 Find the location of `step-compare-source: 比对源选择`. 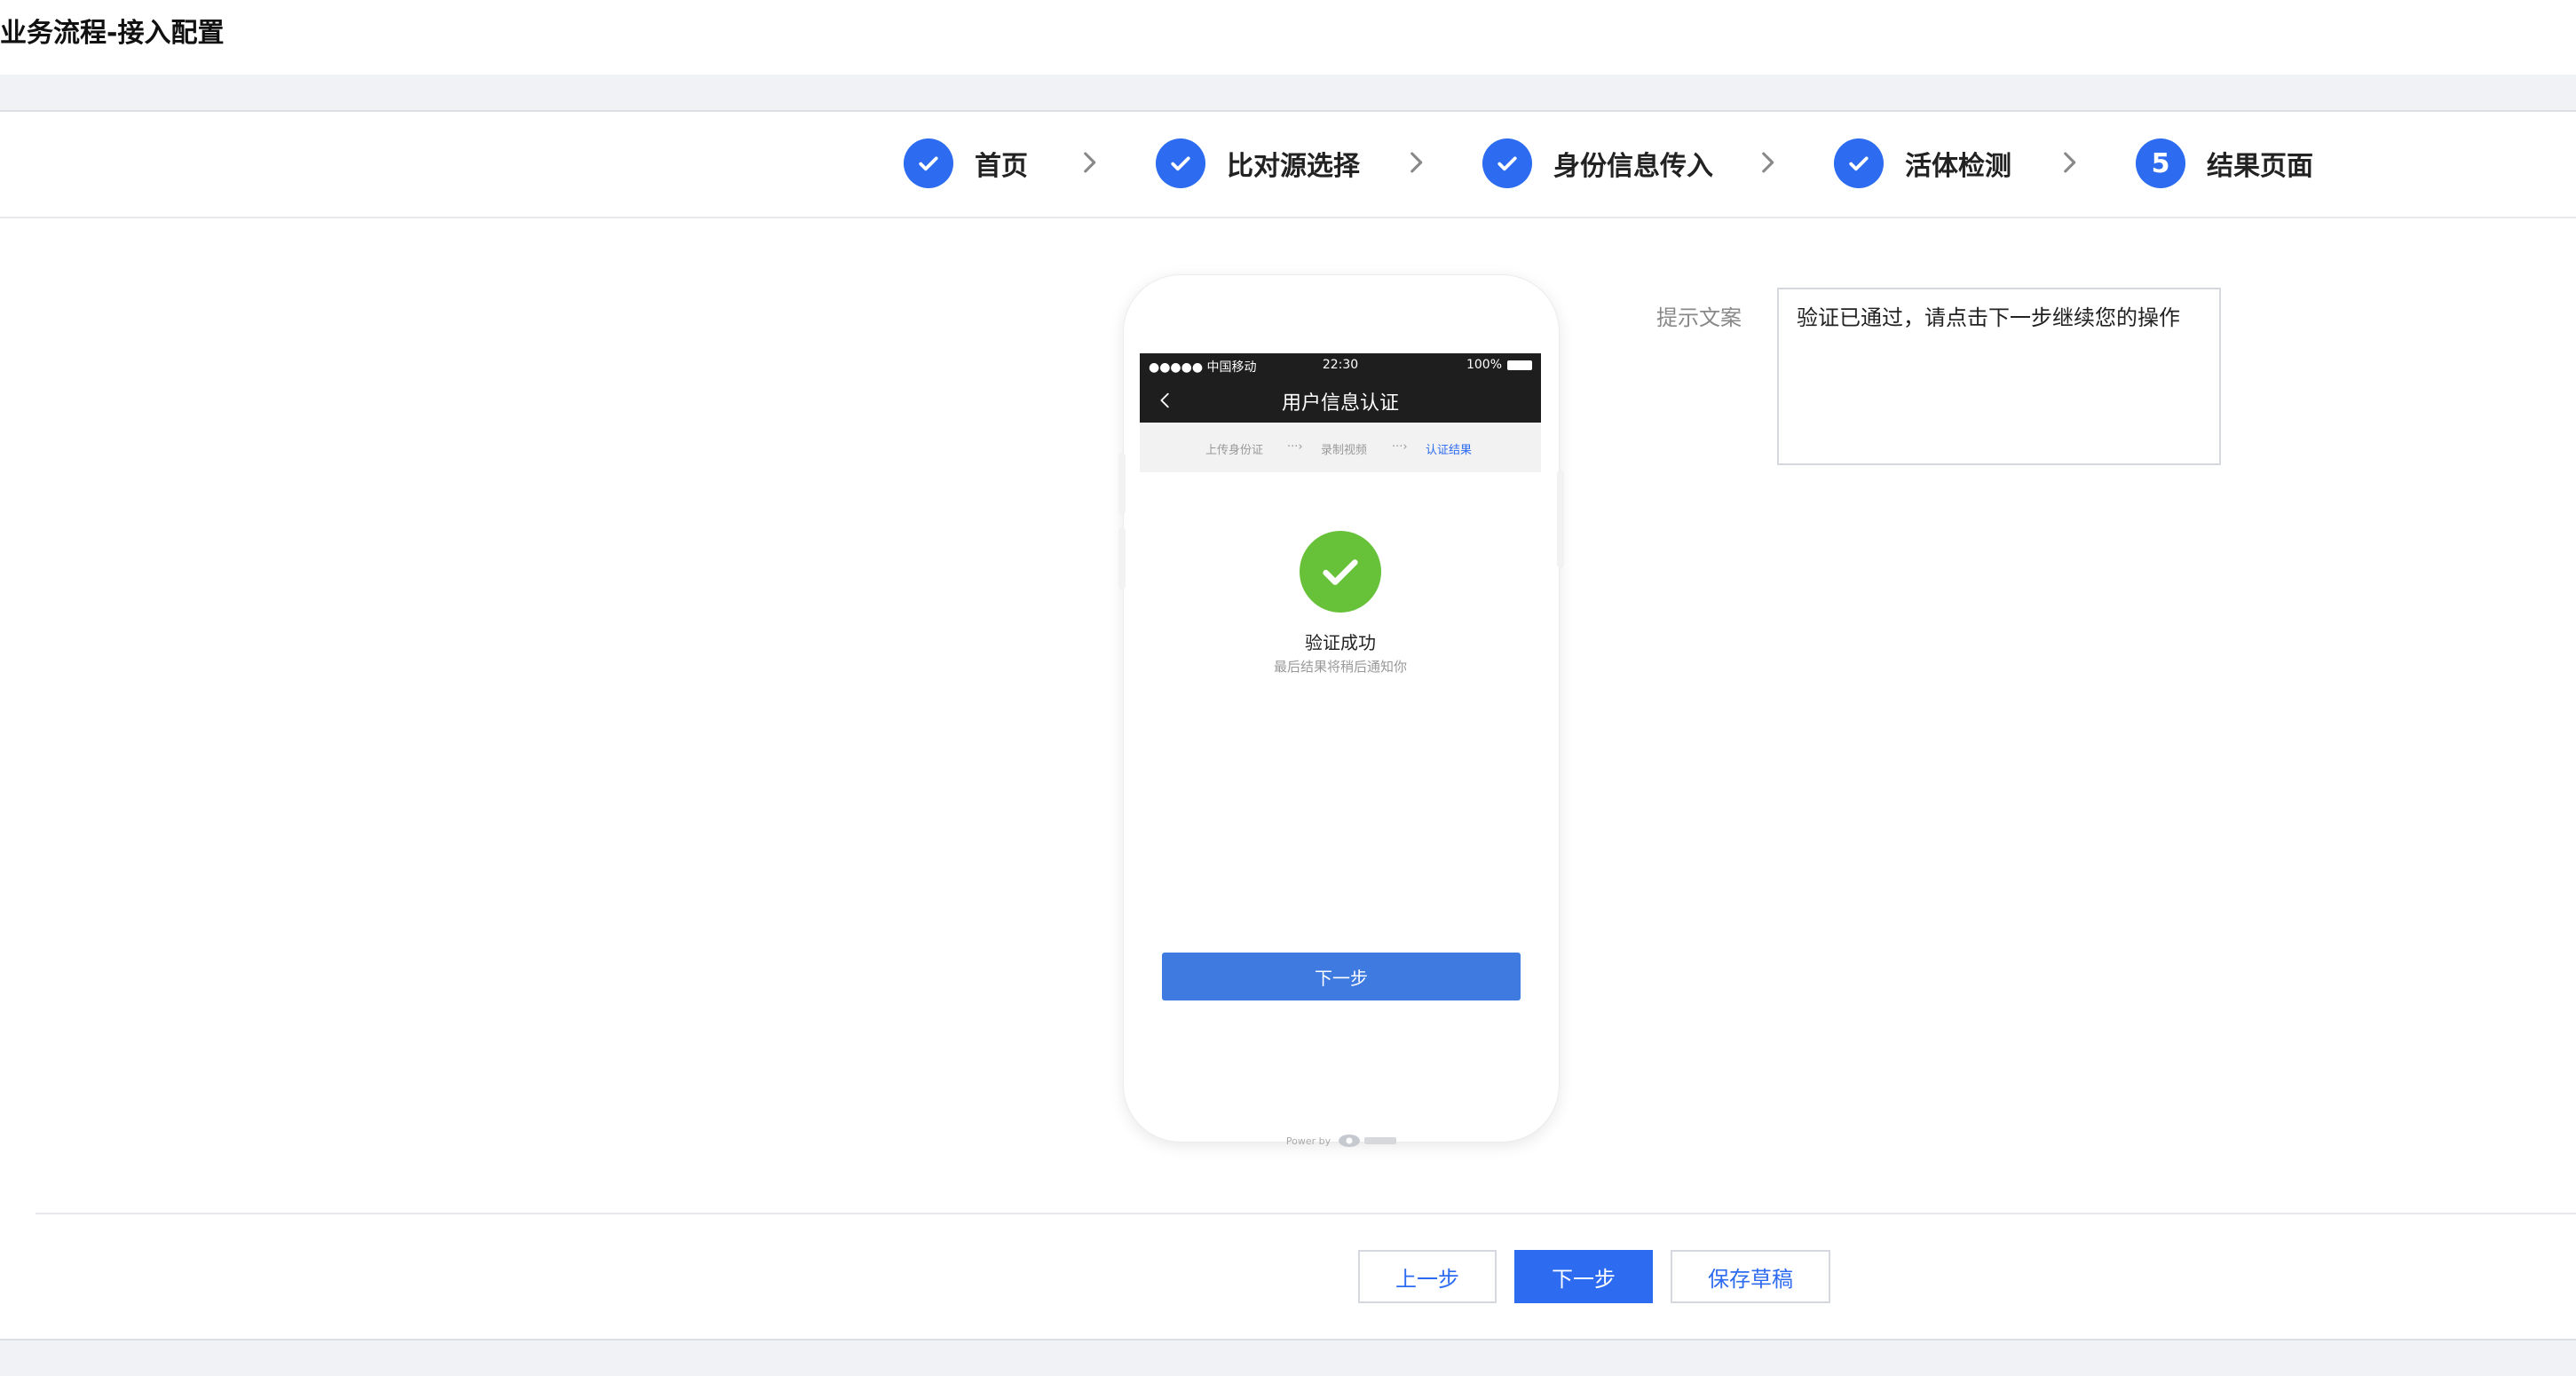

step-compare-source: 比对源选择 is located at coordinates (1258, 163).